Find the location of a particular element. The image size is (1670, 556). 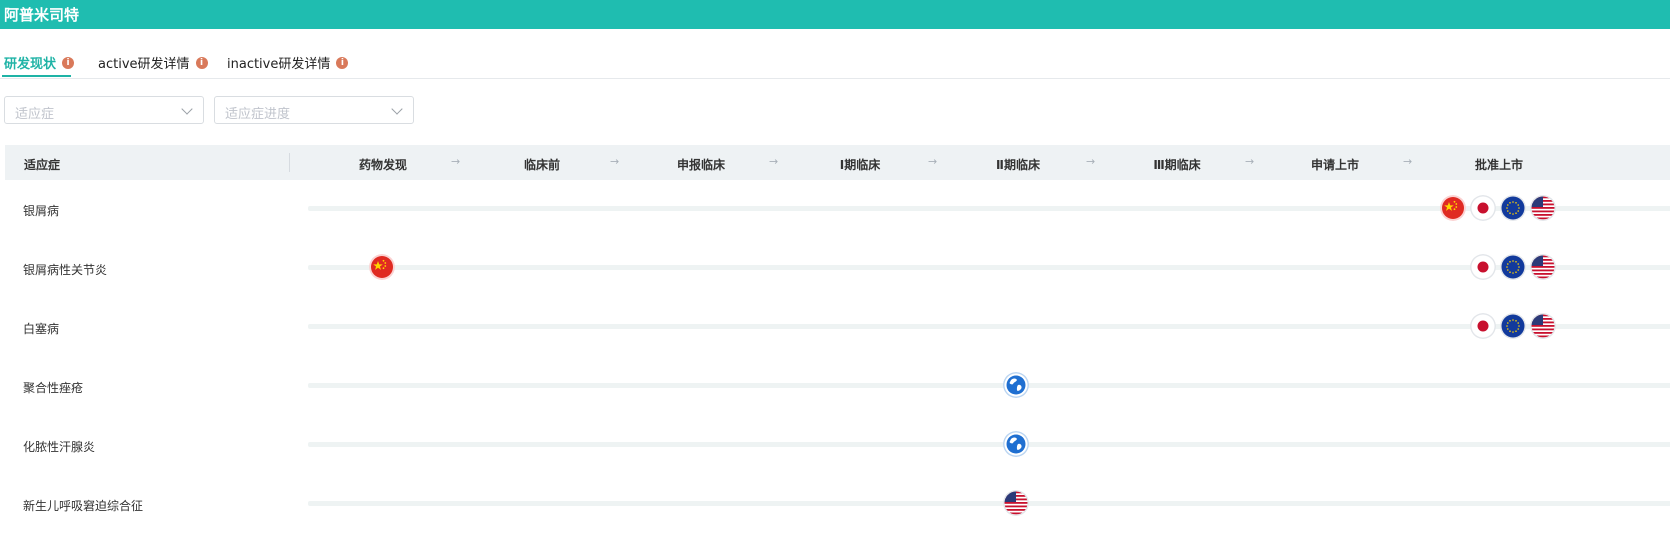

tab-label: 研发现状 is located at coordinates (30, 64).